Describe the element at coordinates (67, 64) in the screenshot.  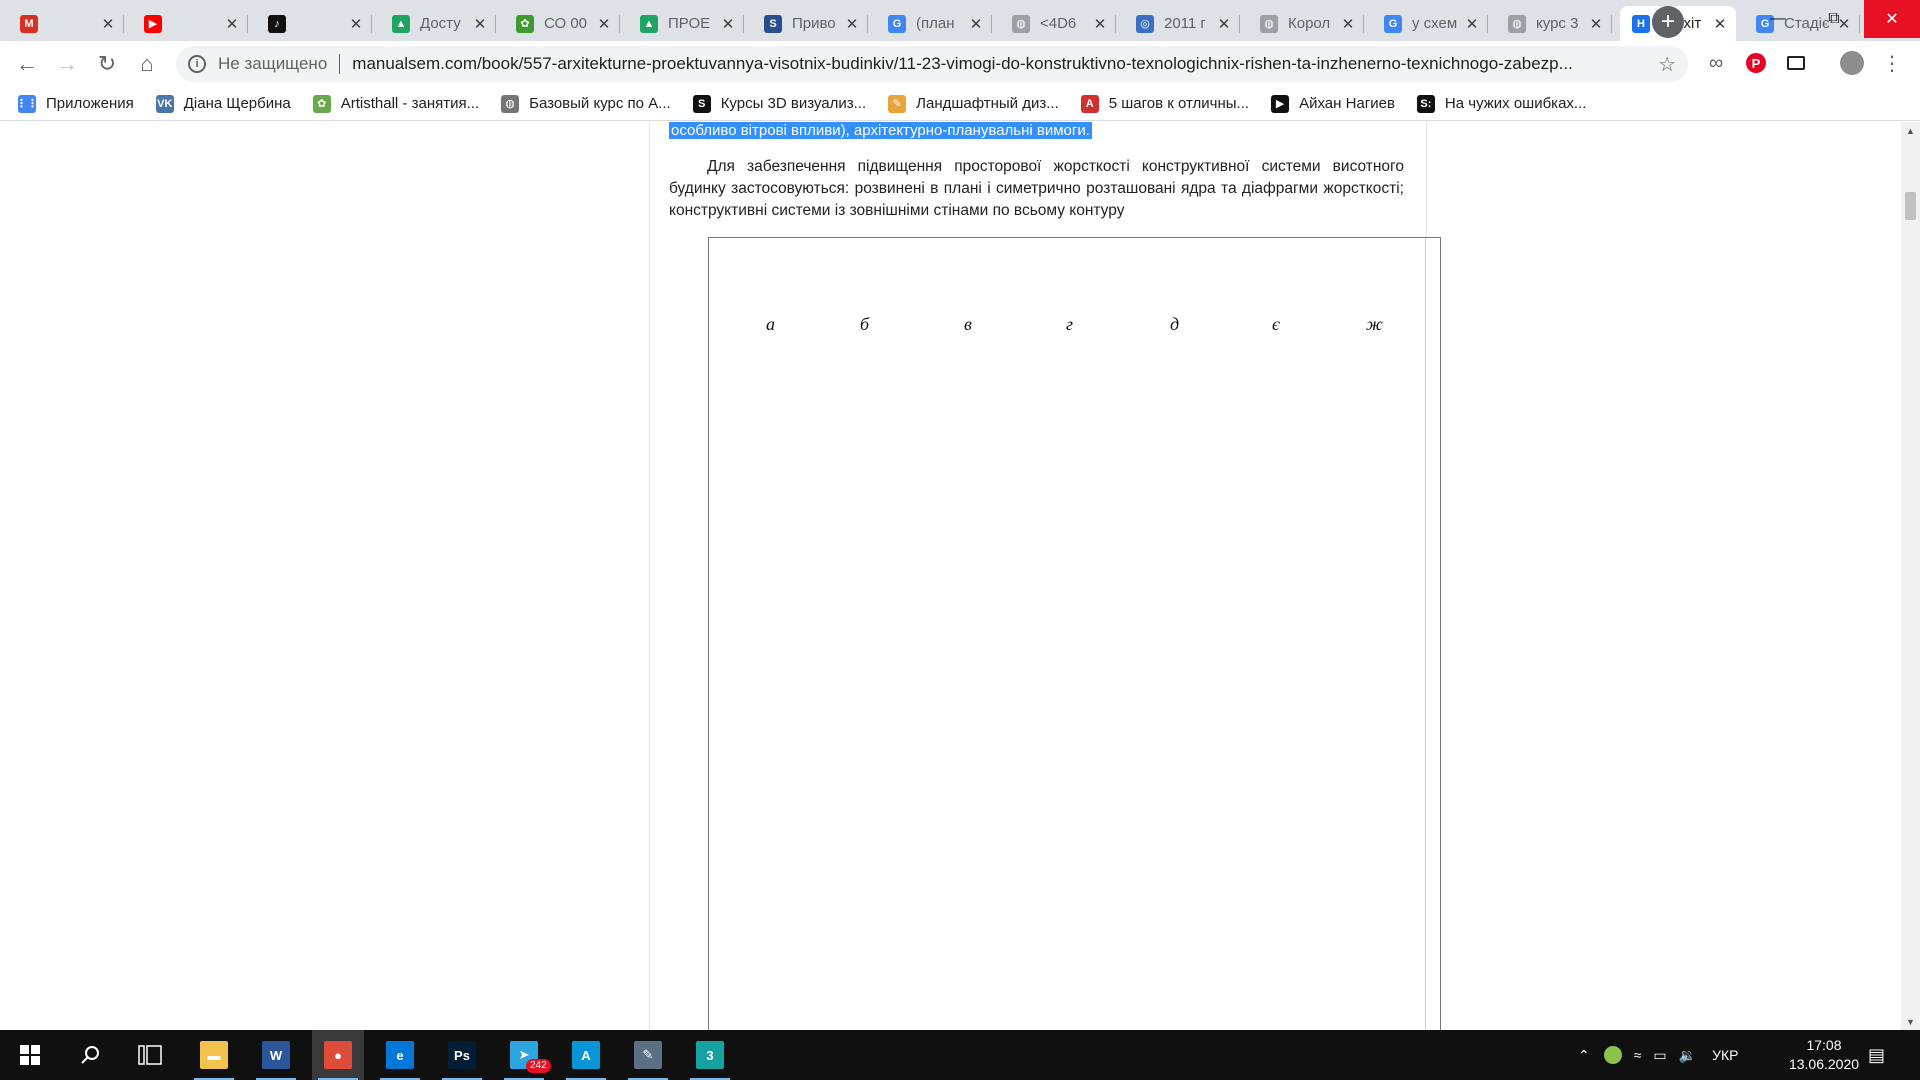
I see `forward-arrow-icon: →` at that location.